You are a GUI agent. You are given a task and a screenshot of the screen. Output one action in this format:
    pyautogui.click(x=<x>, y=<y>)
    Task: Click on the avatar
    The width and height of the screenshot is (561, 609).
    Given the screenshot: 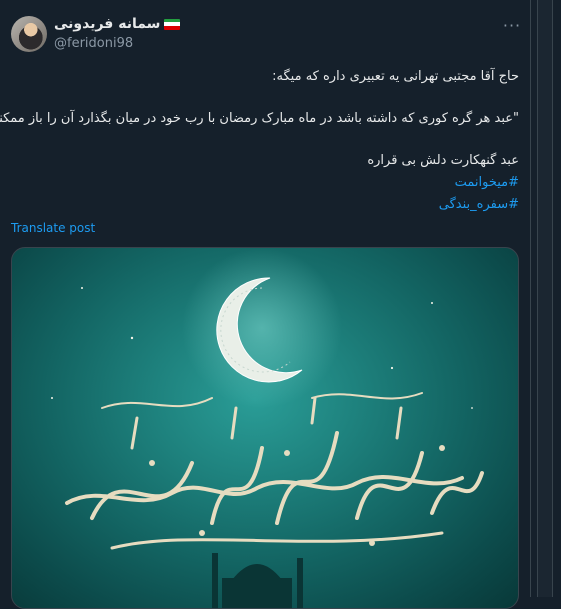 What is the action you would take?
    pyautogui.click(x=29, y=34)
    